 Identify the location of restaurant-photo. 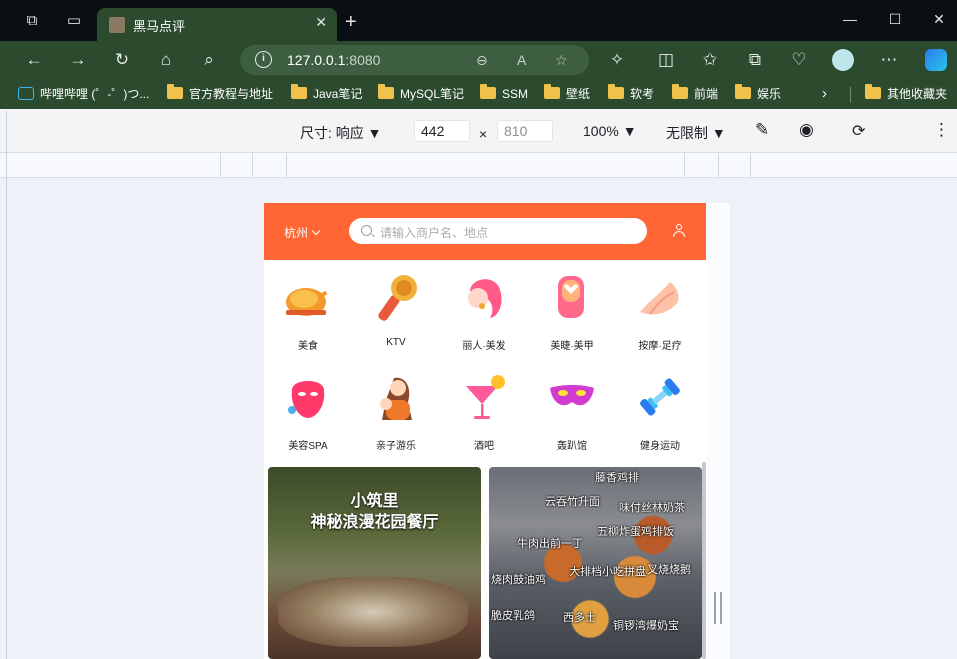
(373, 612).